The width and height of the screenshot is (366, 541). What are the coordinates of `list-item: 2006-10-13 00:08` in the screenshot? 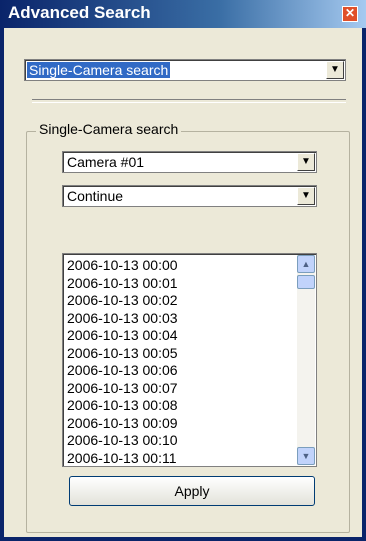 It's located at (122, 406).